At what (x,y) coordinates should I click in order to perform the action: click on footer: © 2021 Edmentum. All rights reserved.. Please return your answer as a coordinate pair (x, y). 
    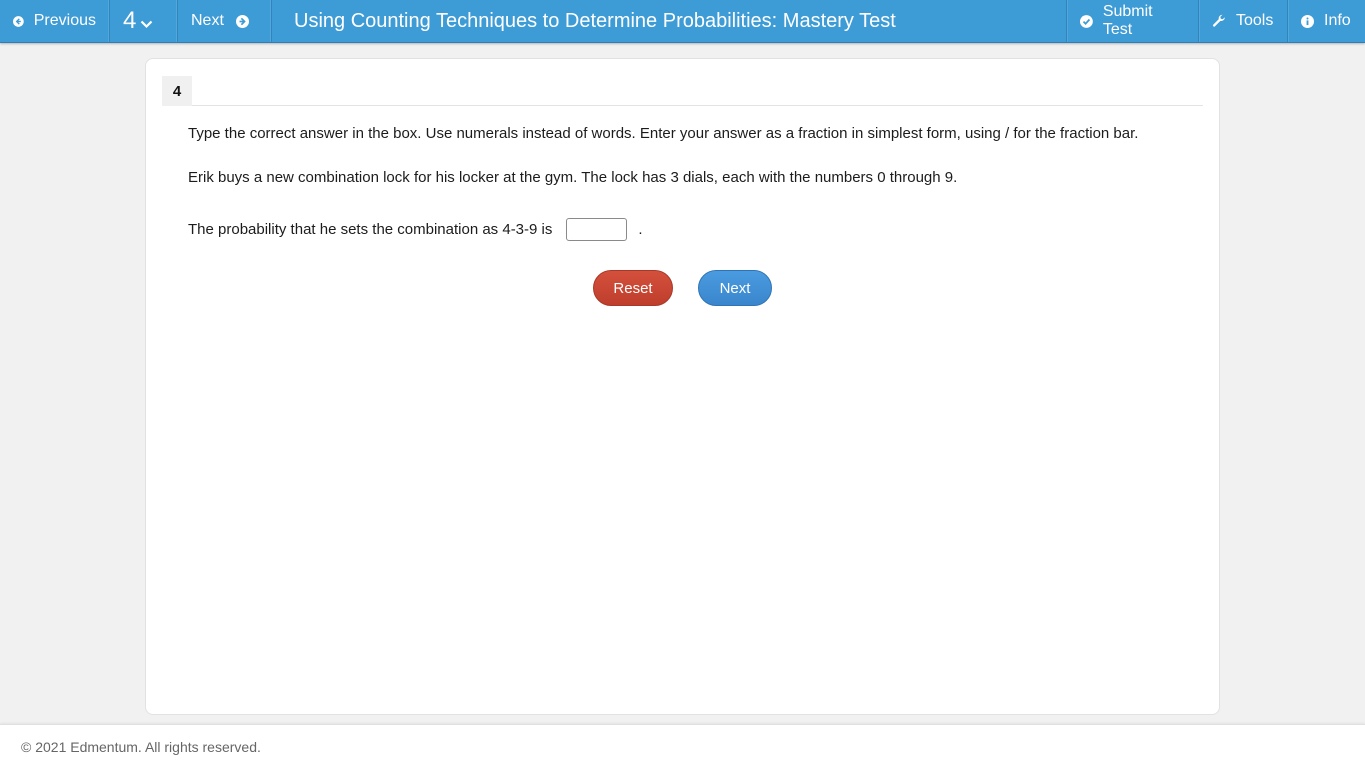
    Looking at the image, I should click on (682, 746).